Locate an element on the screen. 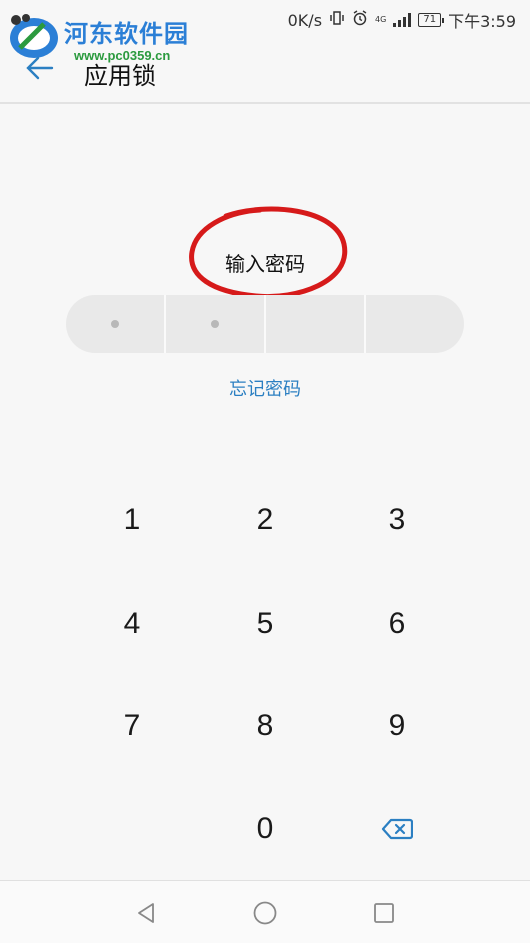 The image size is (530, 943). square-recents-icon is located at coordinates (384, 913).